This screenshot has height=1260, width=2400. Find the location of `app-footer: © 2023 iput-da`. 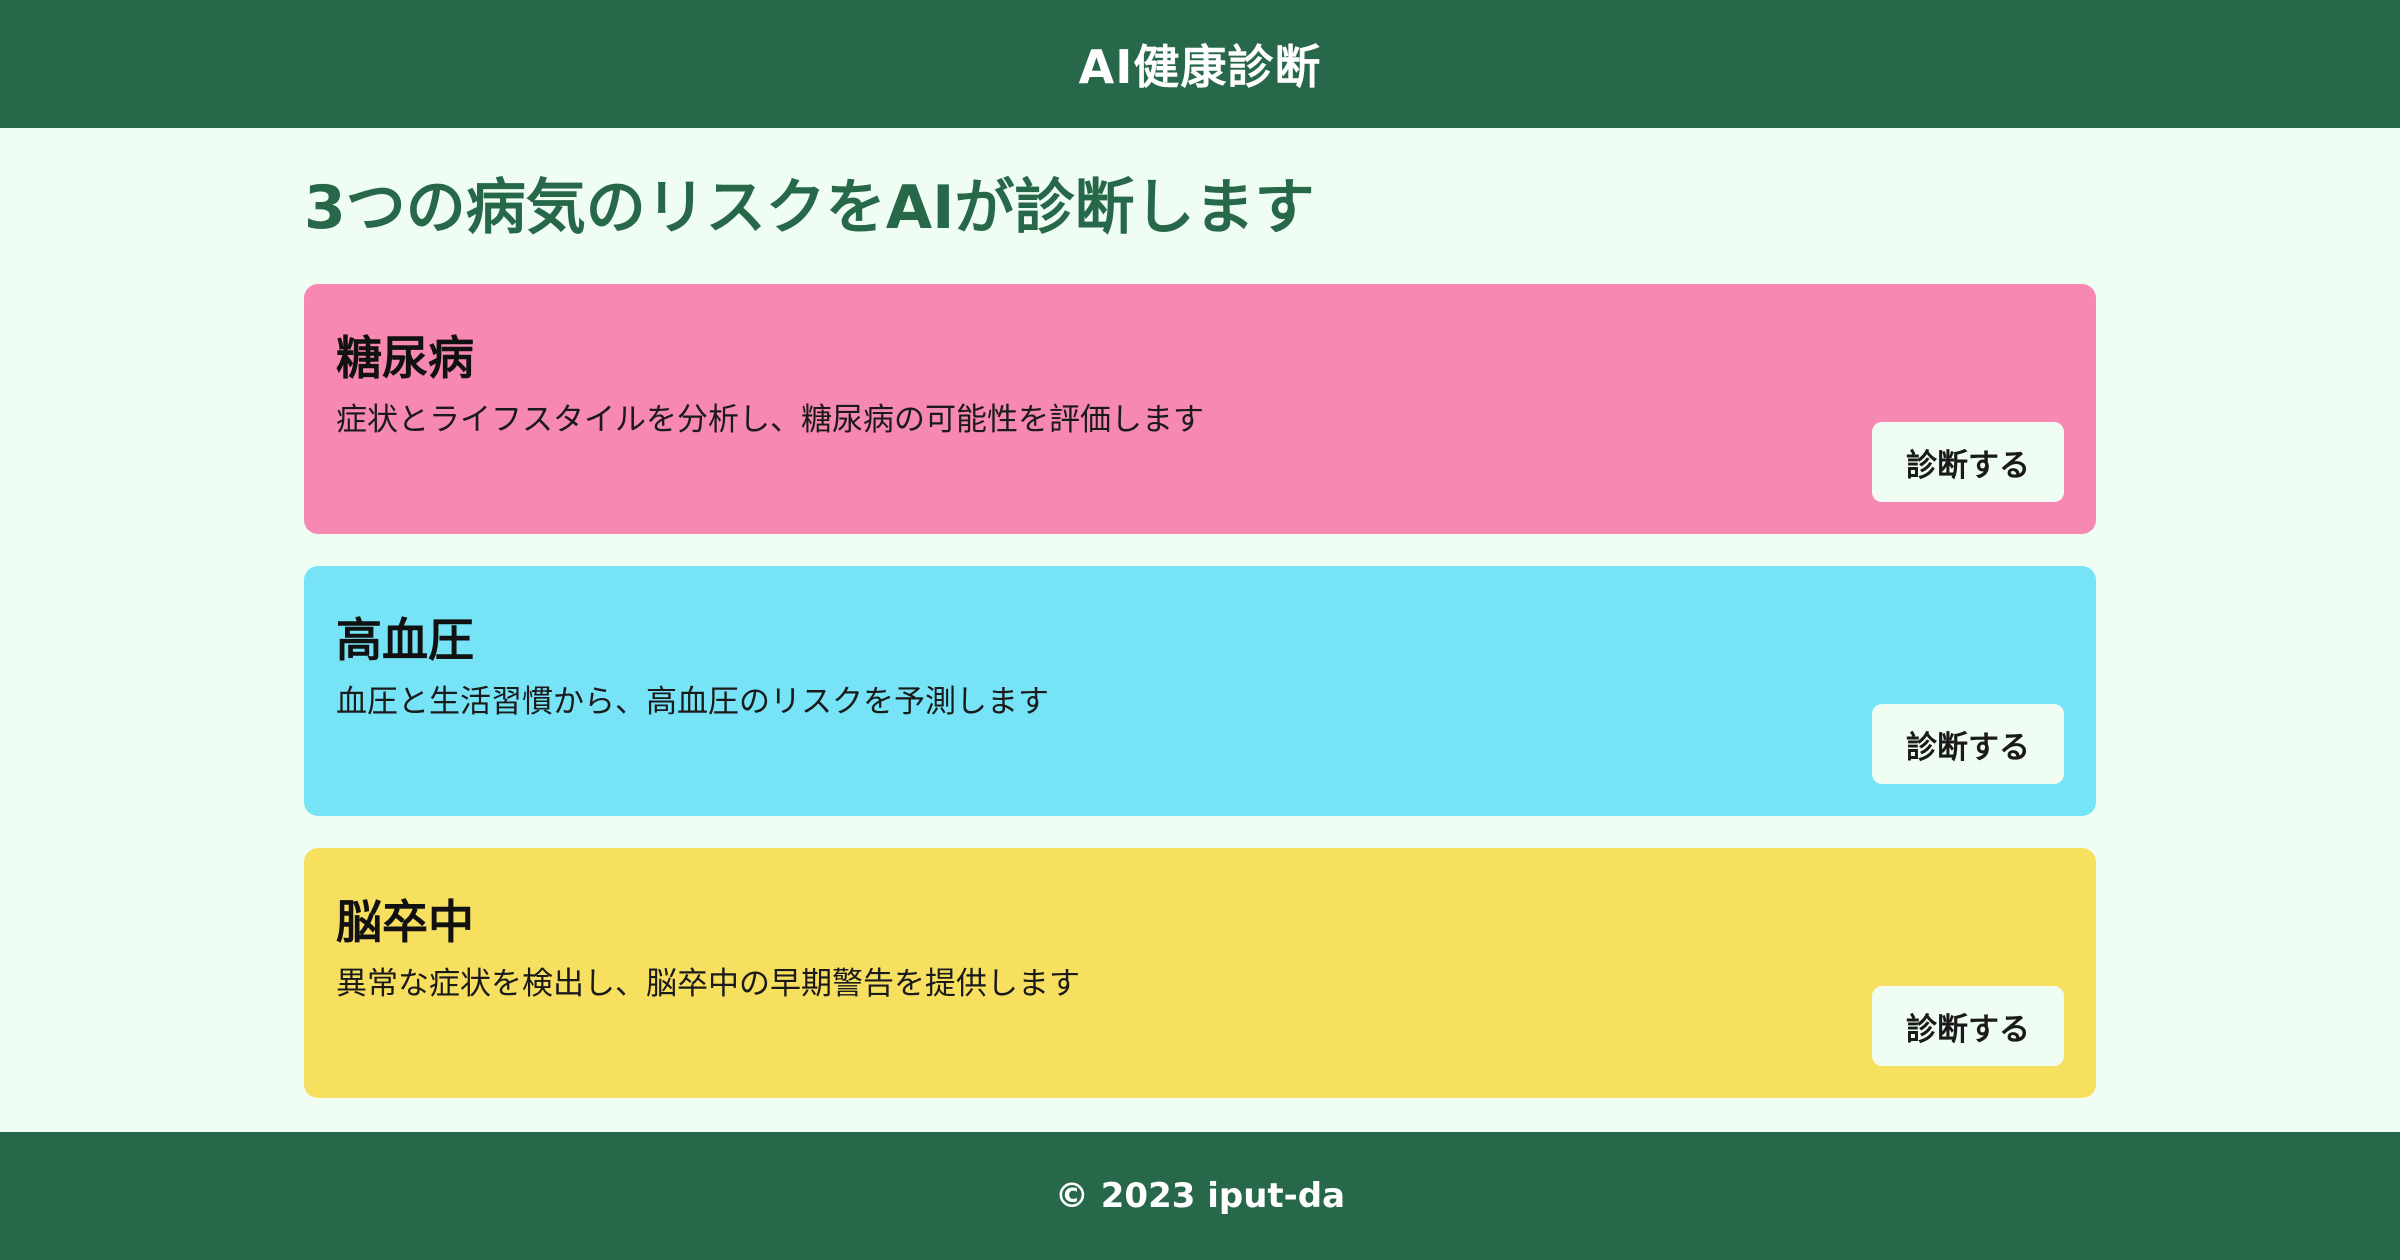

app-footer: © 2023 iput-da is located at coordinates (1200, 1196).